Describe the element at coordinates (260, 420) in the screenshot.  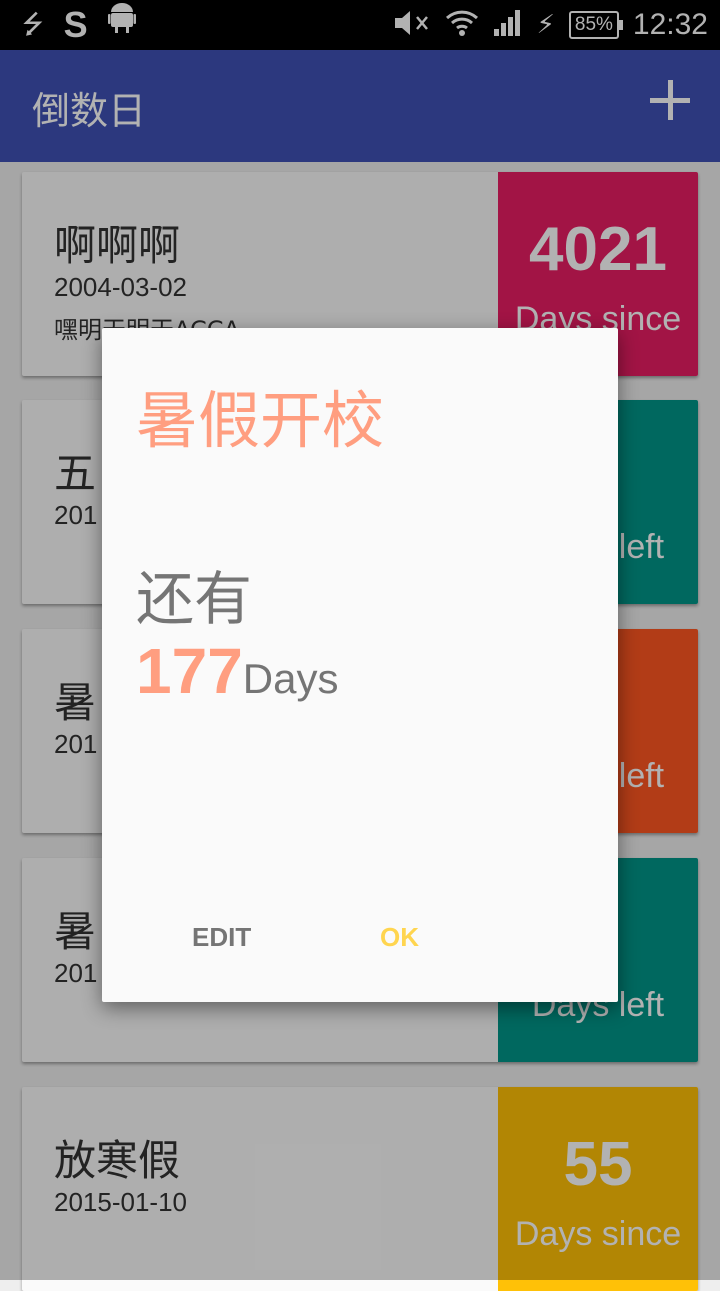
I see `dialog-title: 暑假开校` at that location.